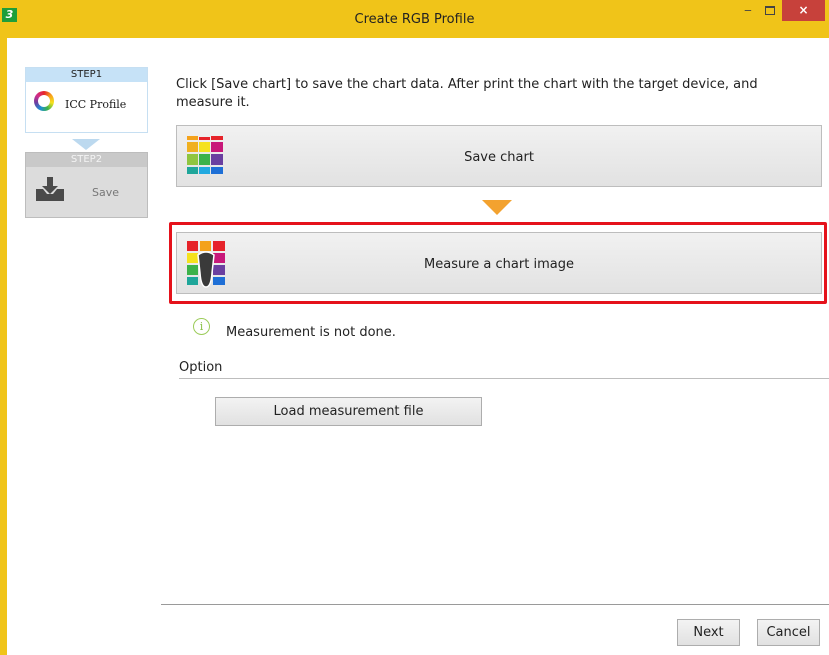  I want to click on color-wheel-icon, so click(44, 101).